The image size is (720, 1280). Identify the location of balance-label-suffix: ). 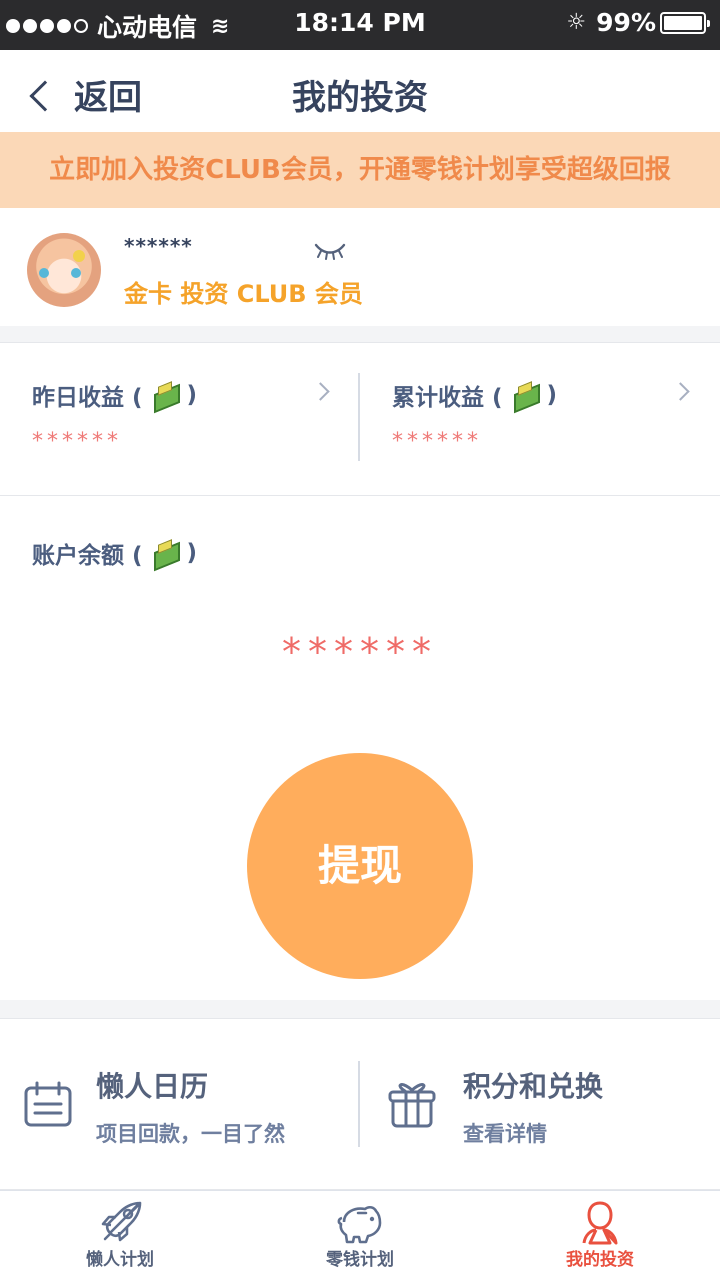
(192, 553).